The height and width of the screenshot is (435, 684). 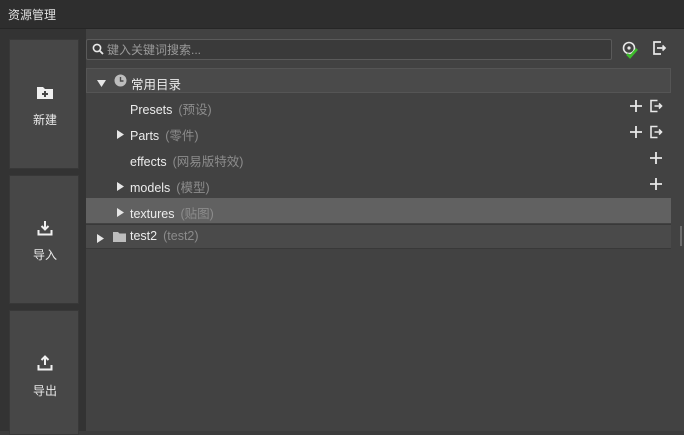 I want to click on tree-item-name: textures, so click(x=152, y=214).